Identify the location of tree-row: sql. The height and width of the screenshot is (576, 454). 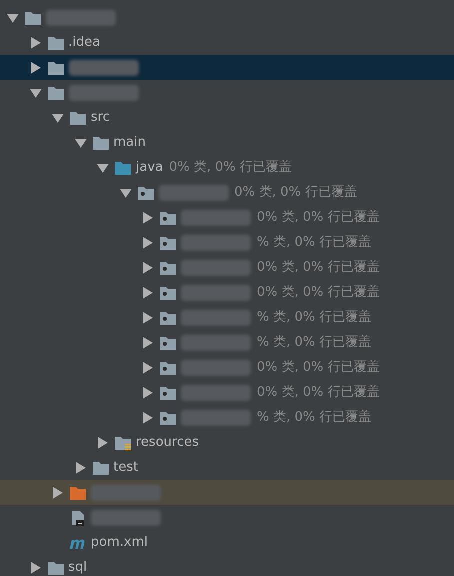
(227, 565).